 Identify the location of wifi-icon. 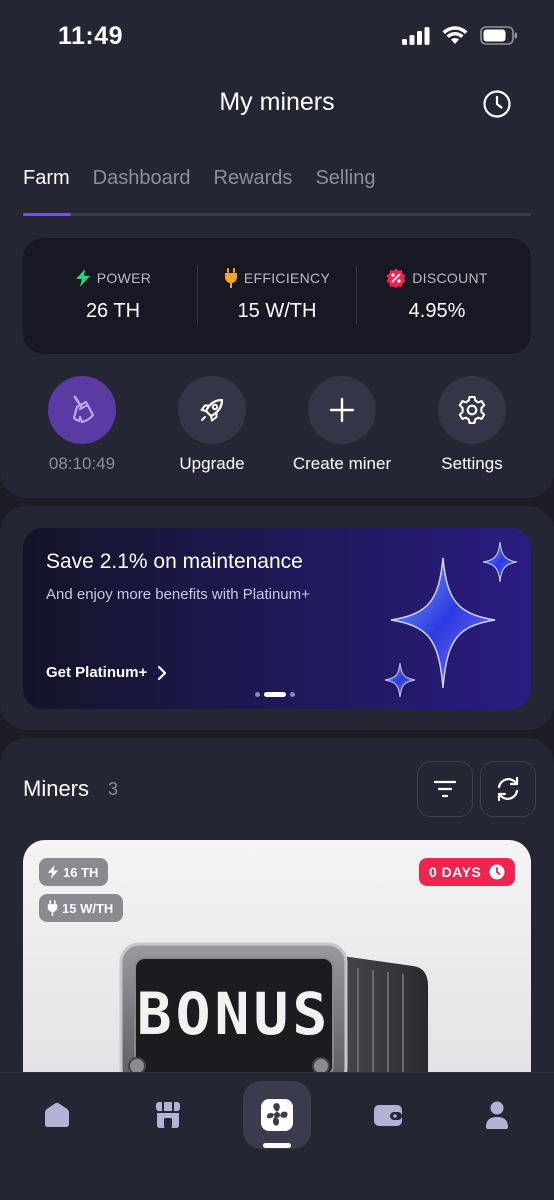
(455, 35).